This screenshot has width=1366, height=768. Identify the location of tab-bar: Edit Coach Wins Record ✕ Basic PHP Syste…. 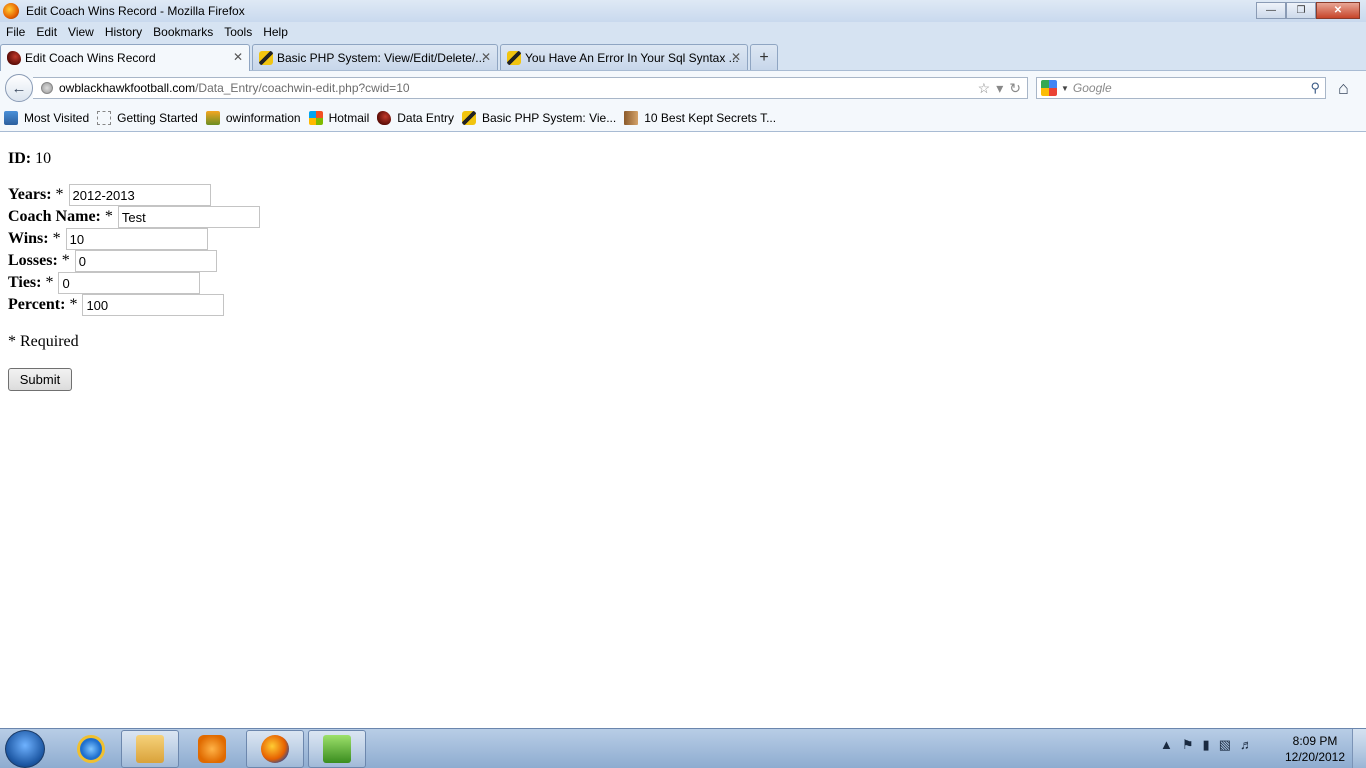
(683, 56).